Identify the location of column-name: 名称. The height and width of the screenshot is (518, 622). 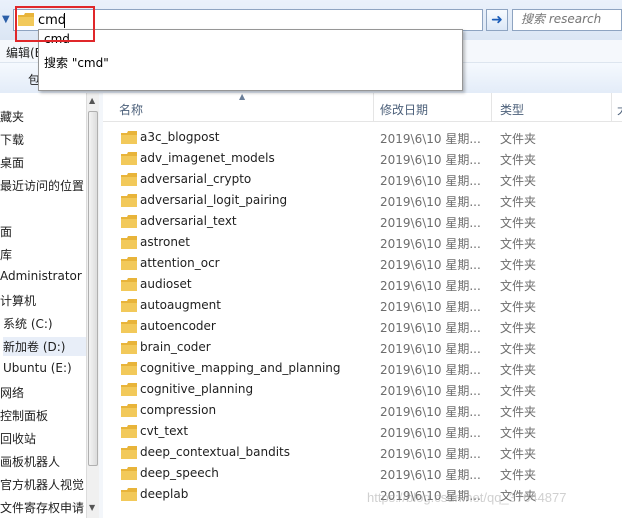
(131, 109).